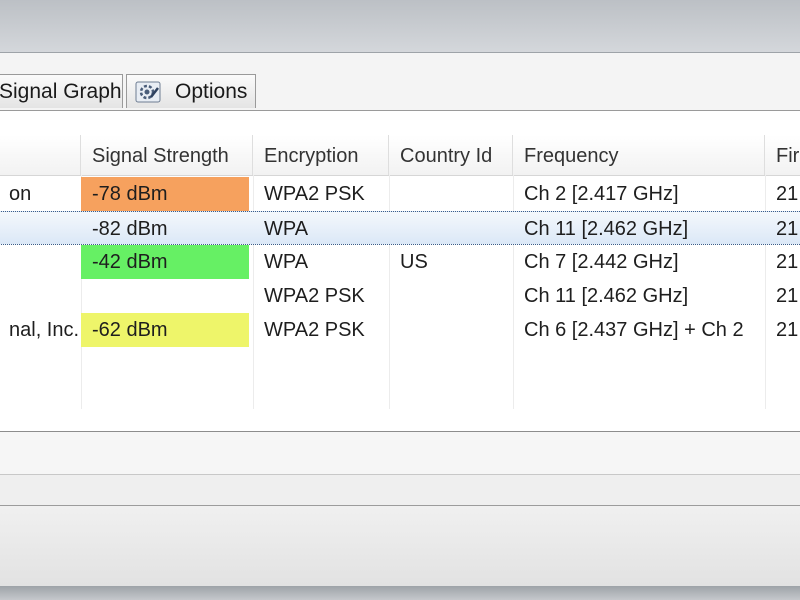 Image resolution: width=800 pixels, height=600 pixels. I want to click on gear-icon, so click(148, 92).